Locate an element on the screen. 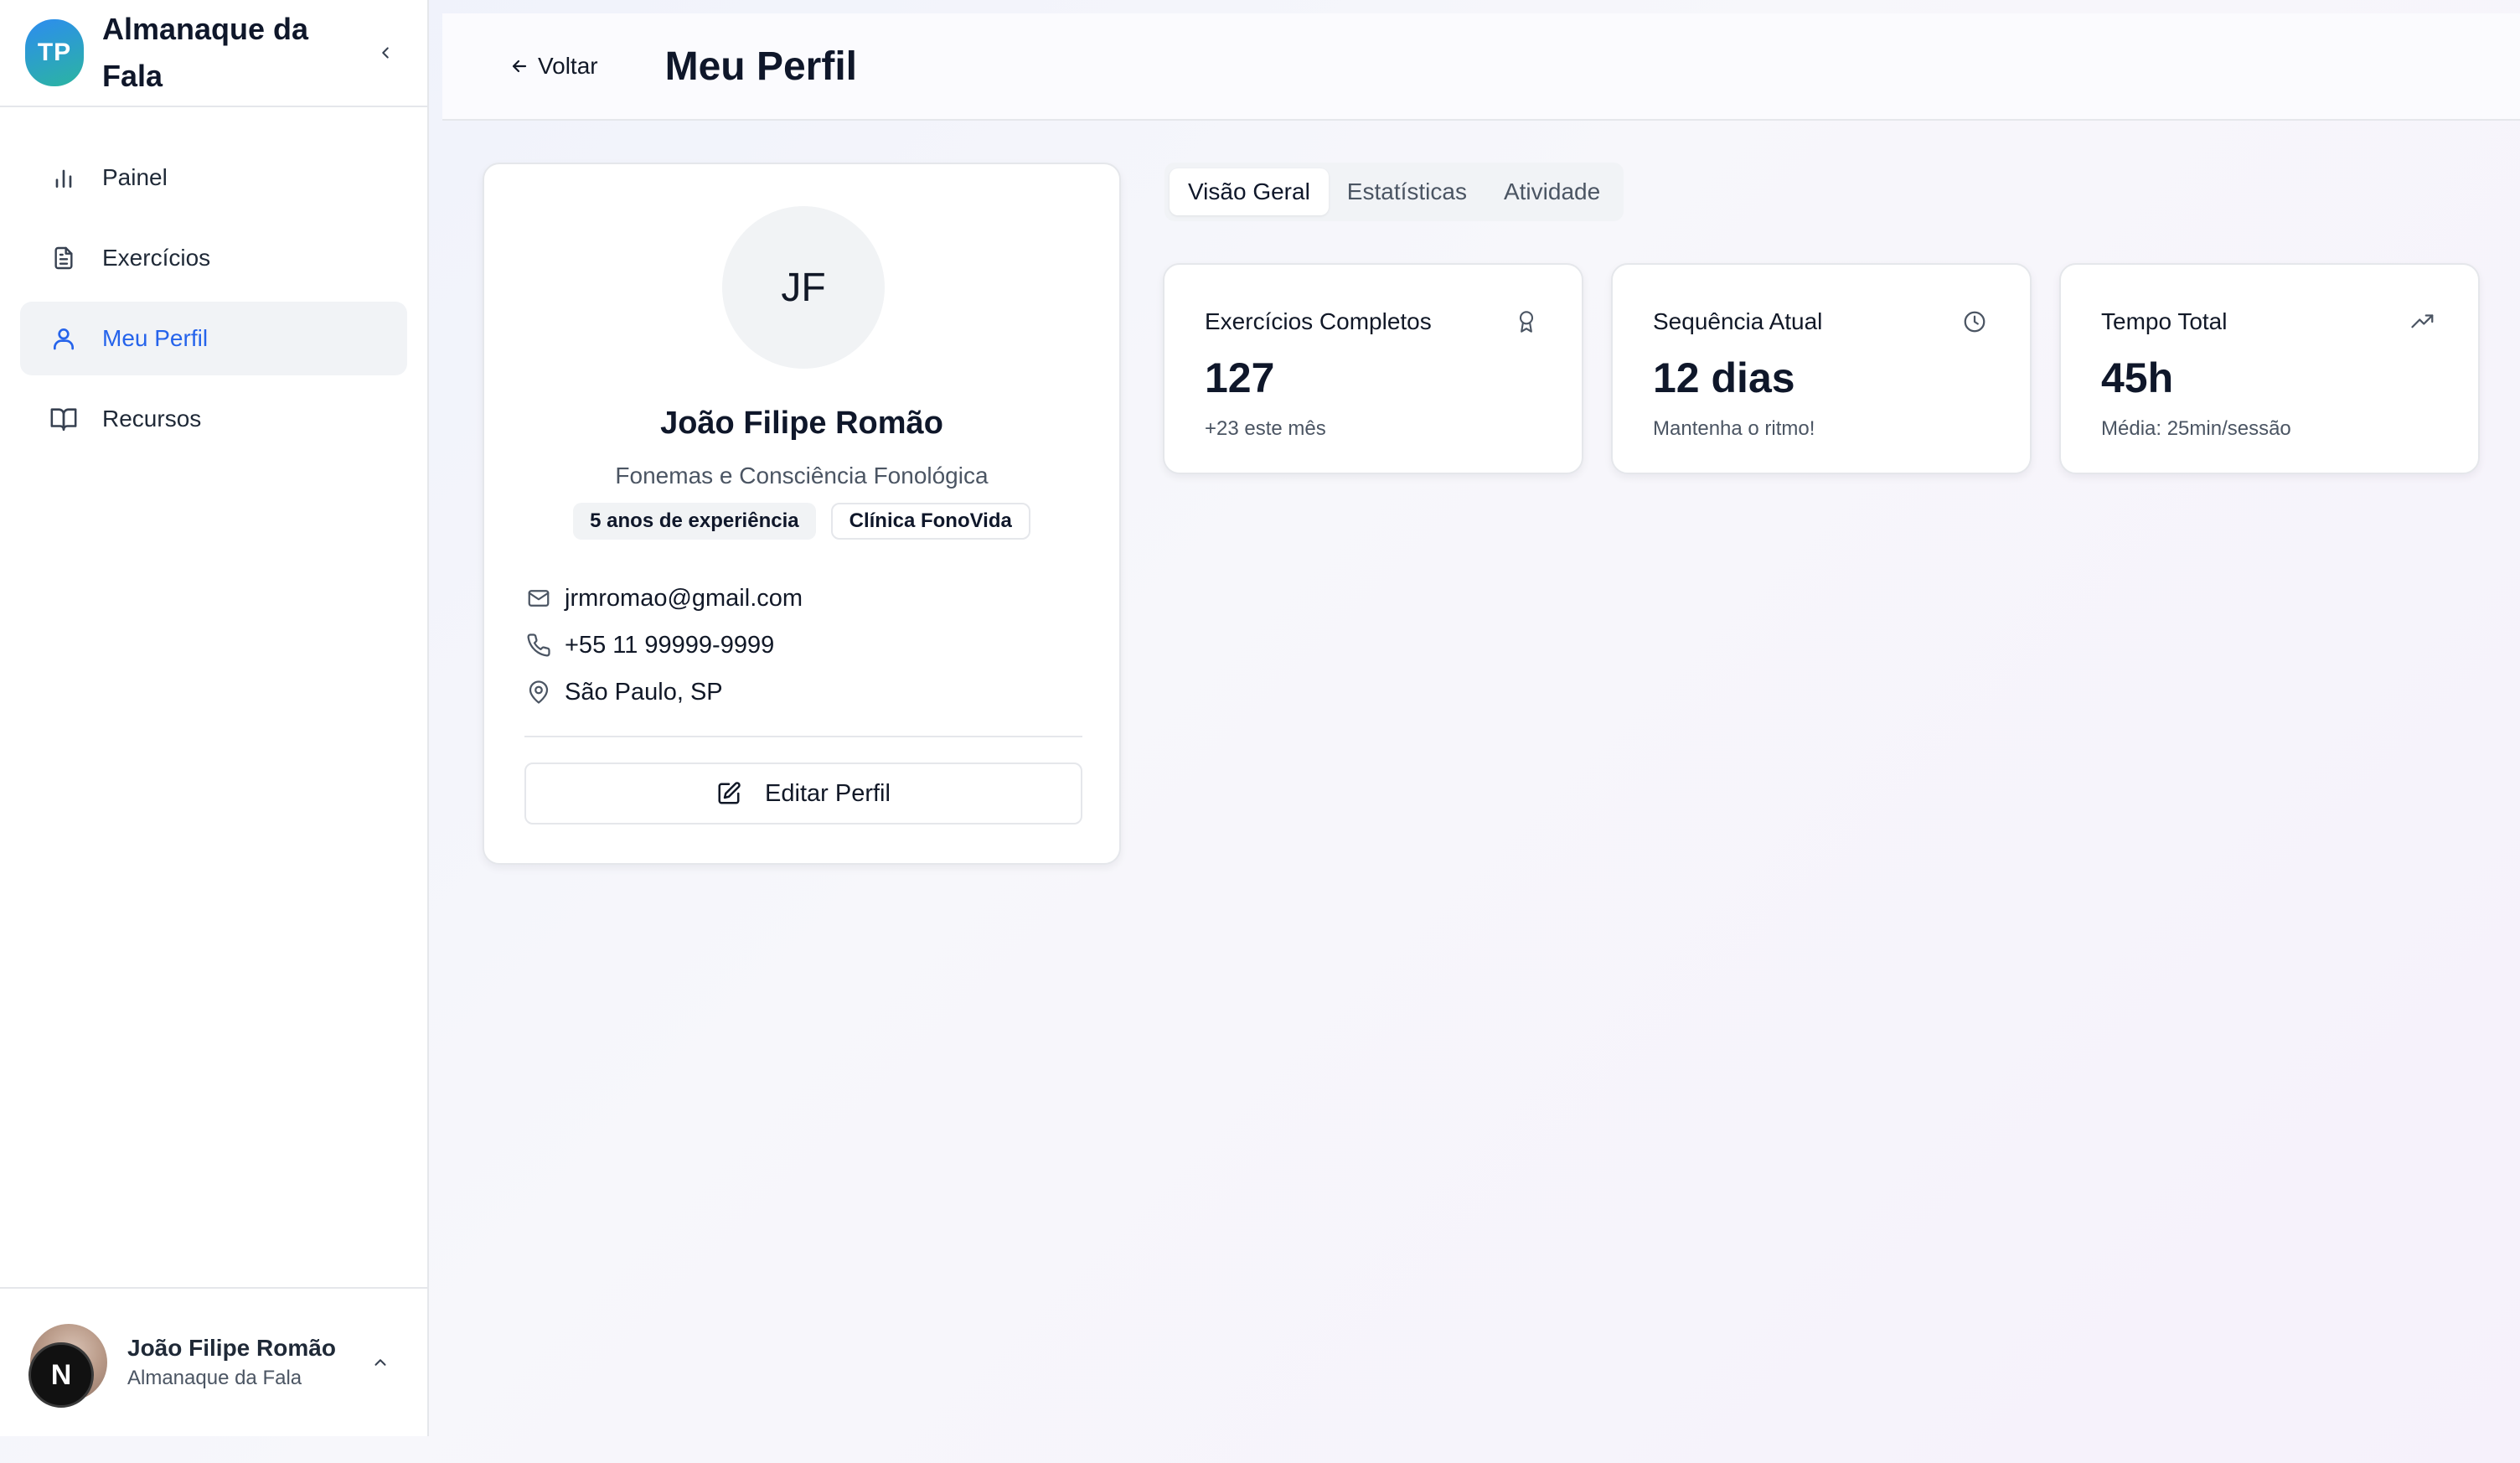 Image resolution: width=2520 pixels, height=1463 pixels. experience-badge: 5 anos de experiência is located at coordinates (694, 521).